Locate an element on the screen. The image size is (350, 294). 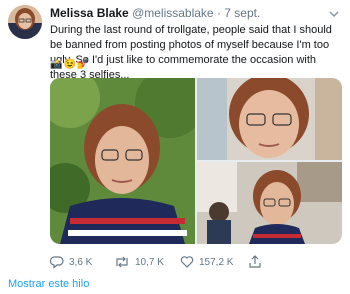
retweet-button: 10,7 K is located at coordinates (139, 262).